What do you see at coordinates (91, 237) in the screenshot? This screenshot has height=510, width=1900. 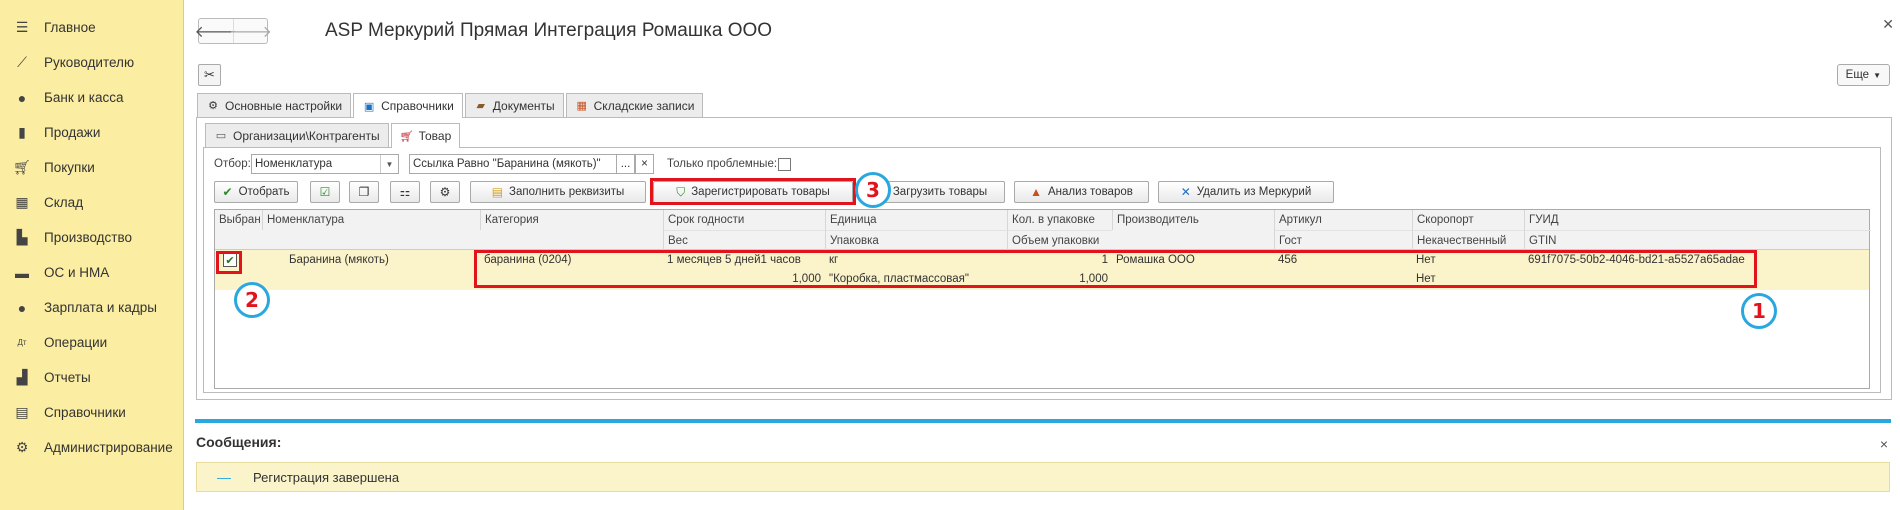 I see `sidebar-item-production: ▙ Производство` at bounding box center [91, 237].